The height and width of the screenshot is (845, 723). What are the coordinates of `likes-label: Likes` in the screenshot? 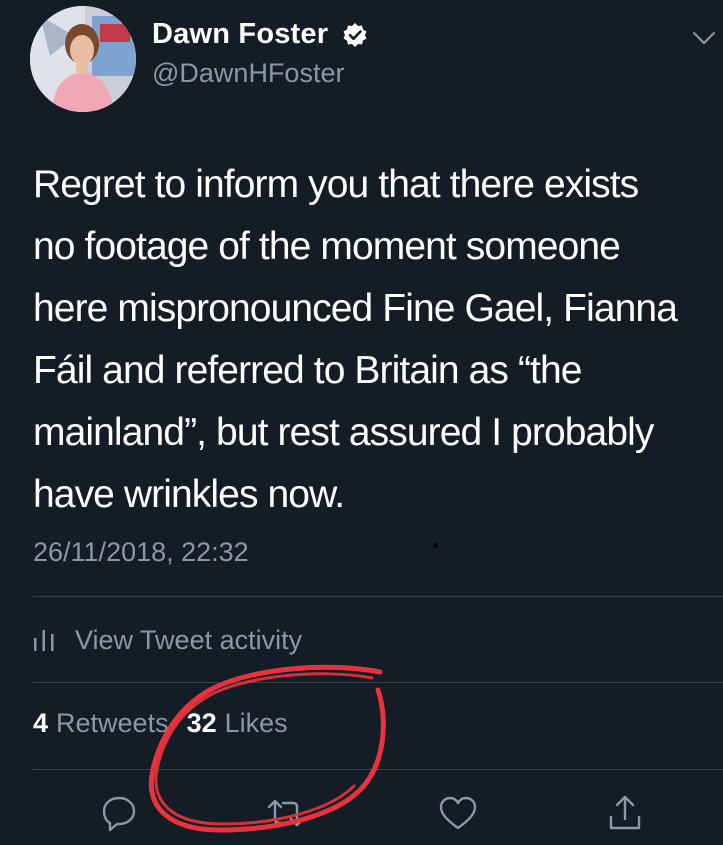 It's located at (256, 723).